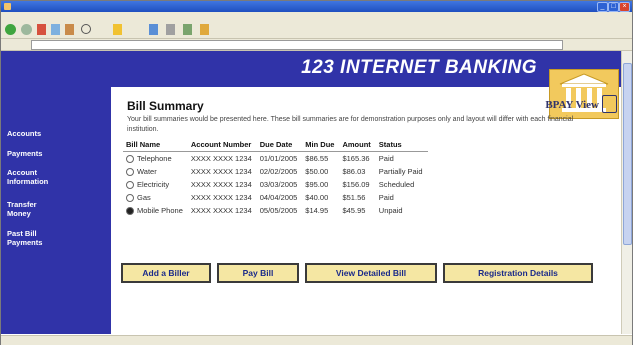  Describe the element at coordinates (7, 6) in the screenshot. I see `browser-icon` at that location.